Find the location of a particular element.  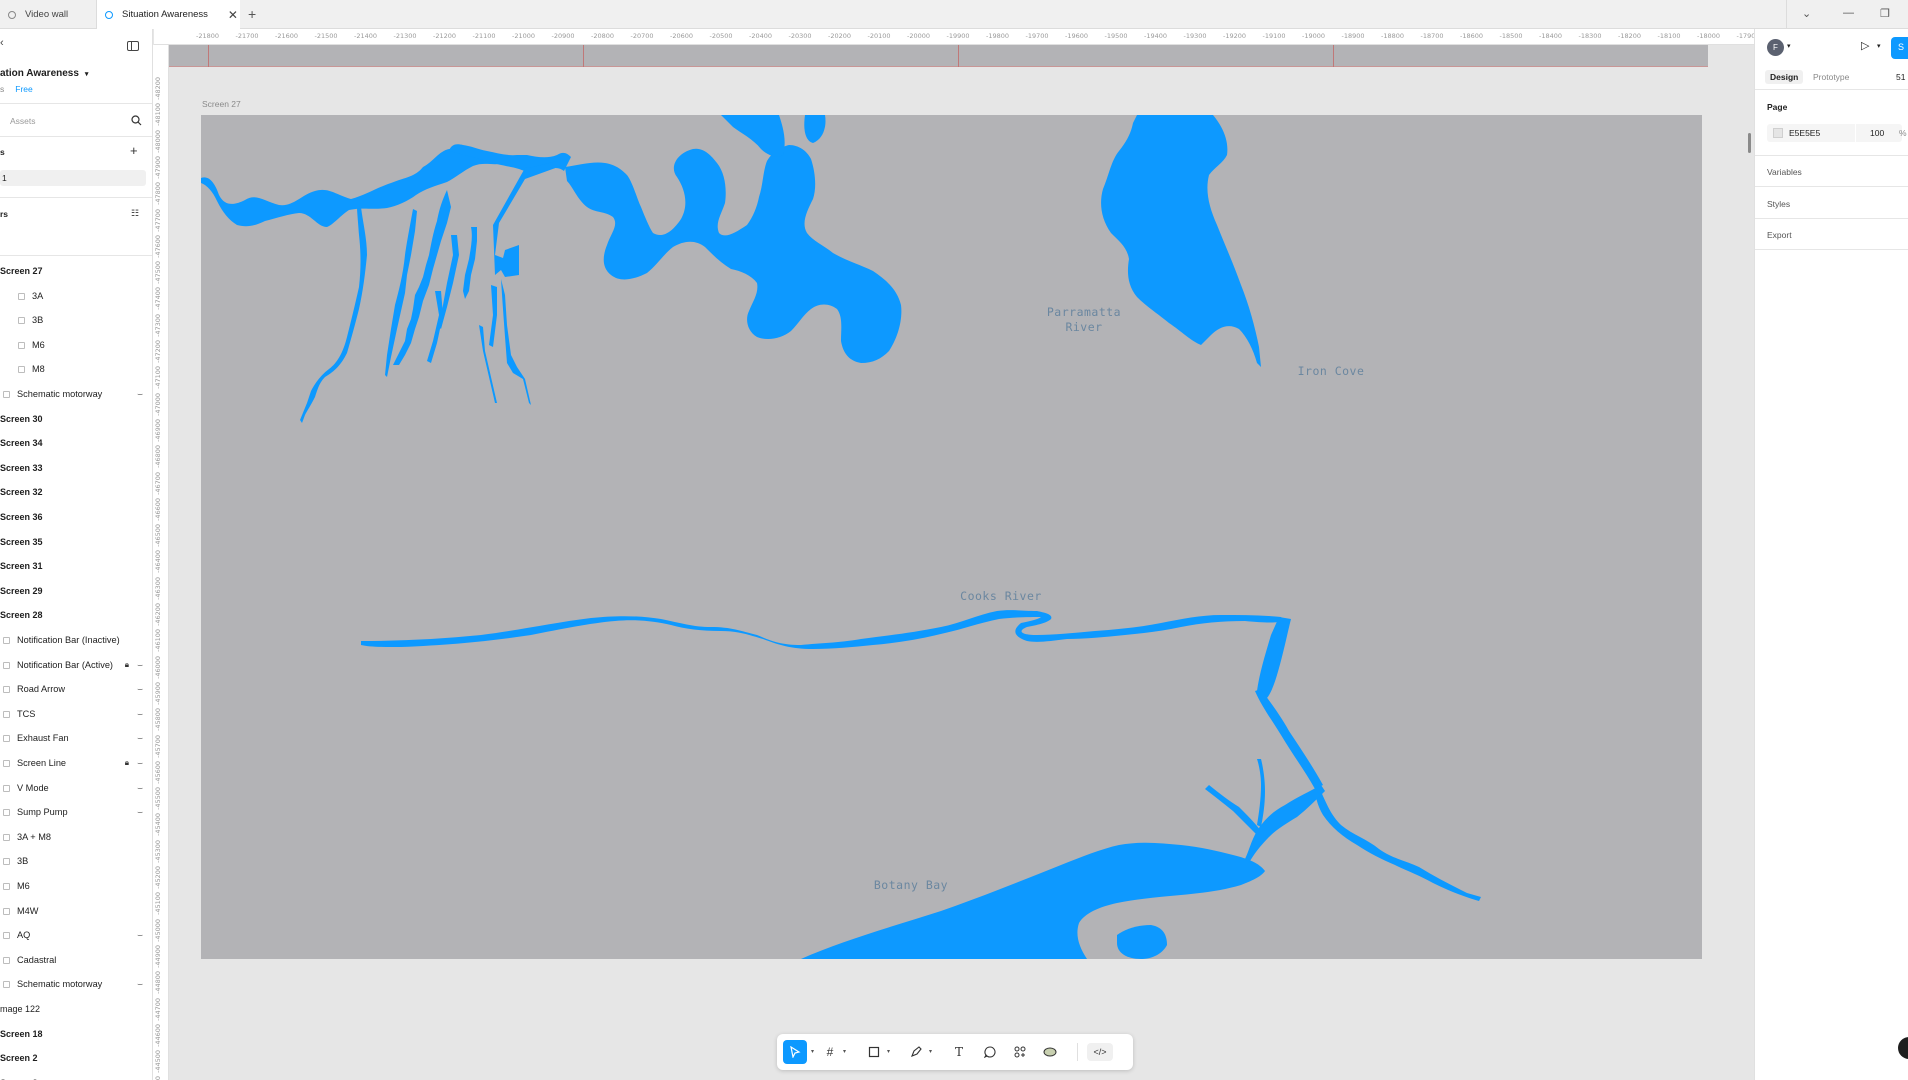

place-label-cooks-river: Cooks River is located at coordinates (1001, 596).